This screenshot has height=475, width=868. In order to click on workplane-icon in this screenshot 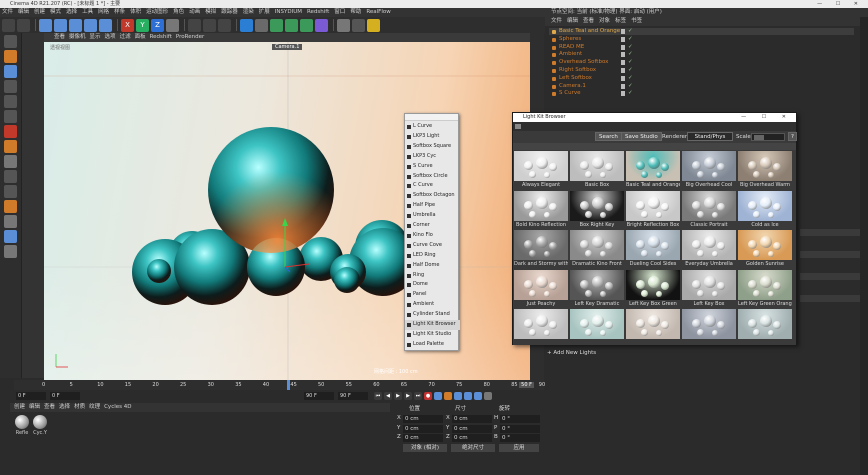, I will do `click(10, 176)`.